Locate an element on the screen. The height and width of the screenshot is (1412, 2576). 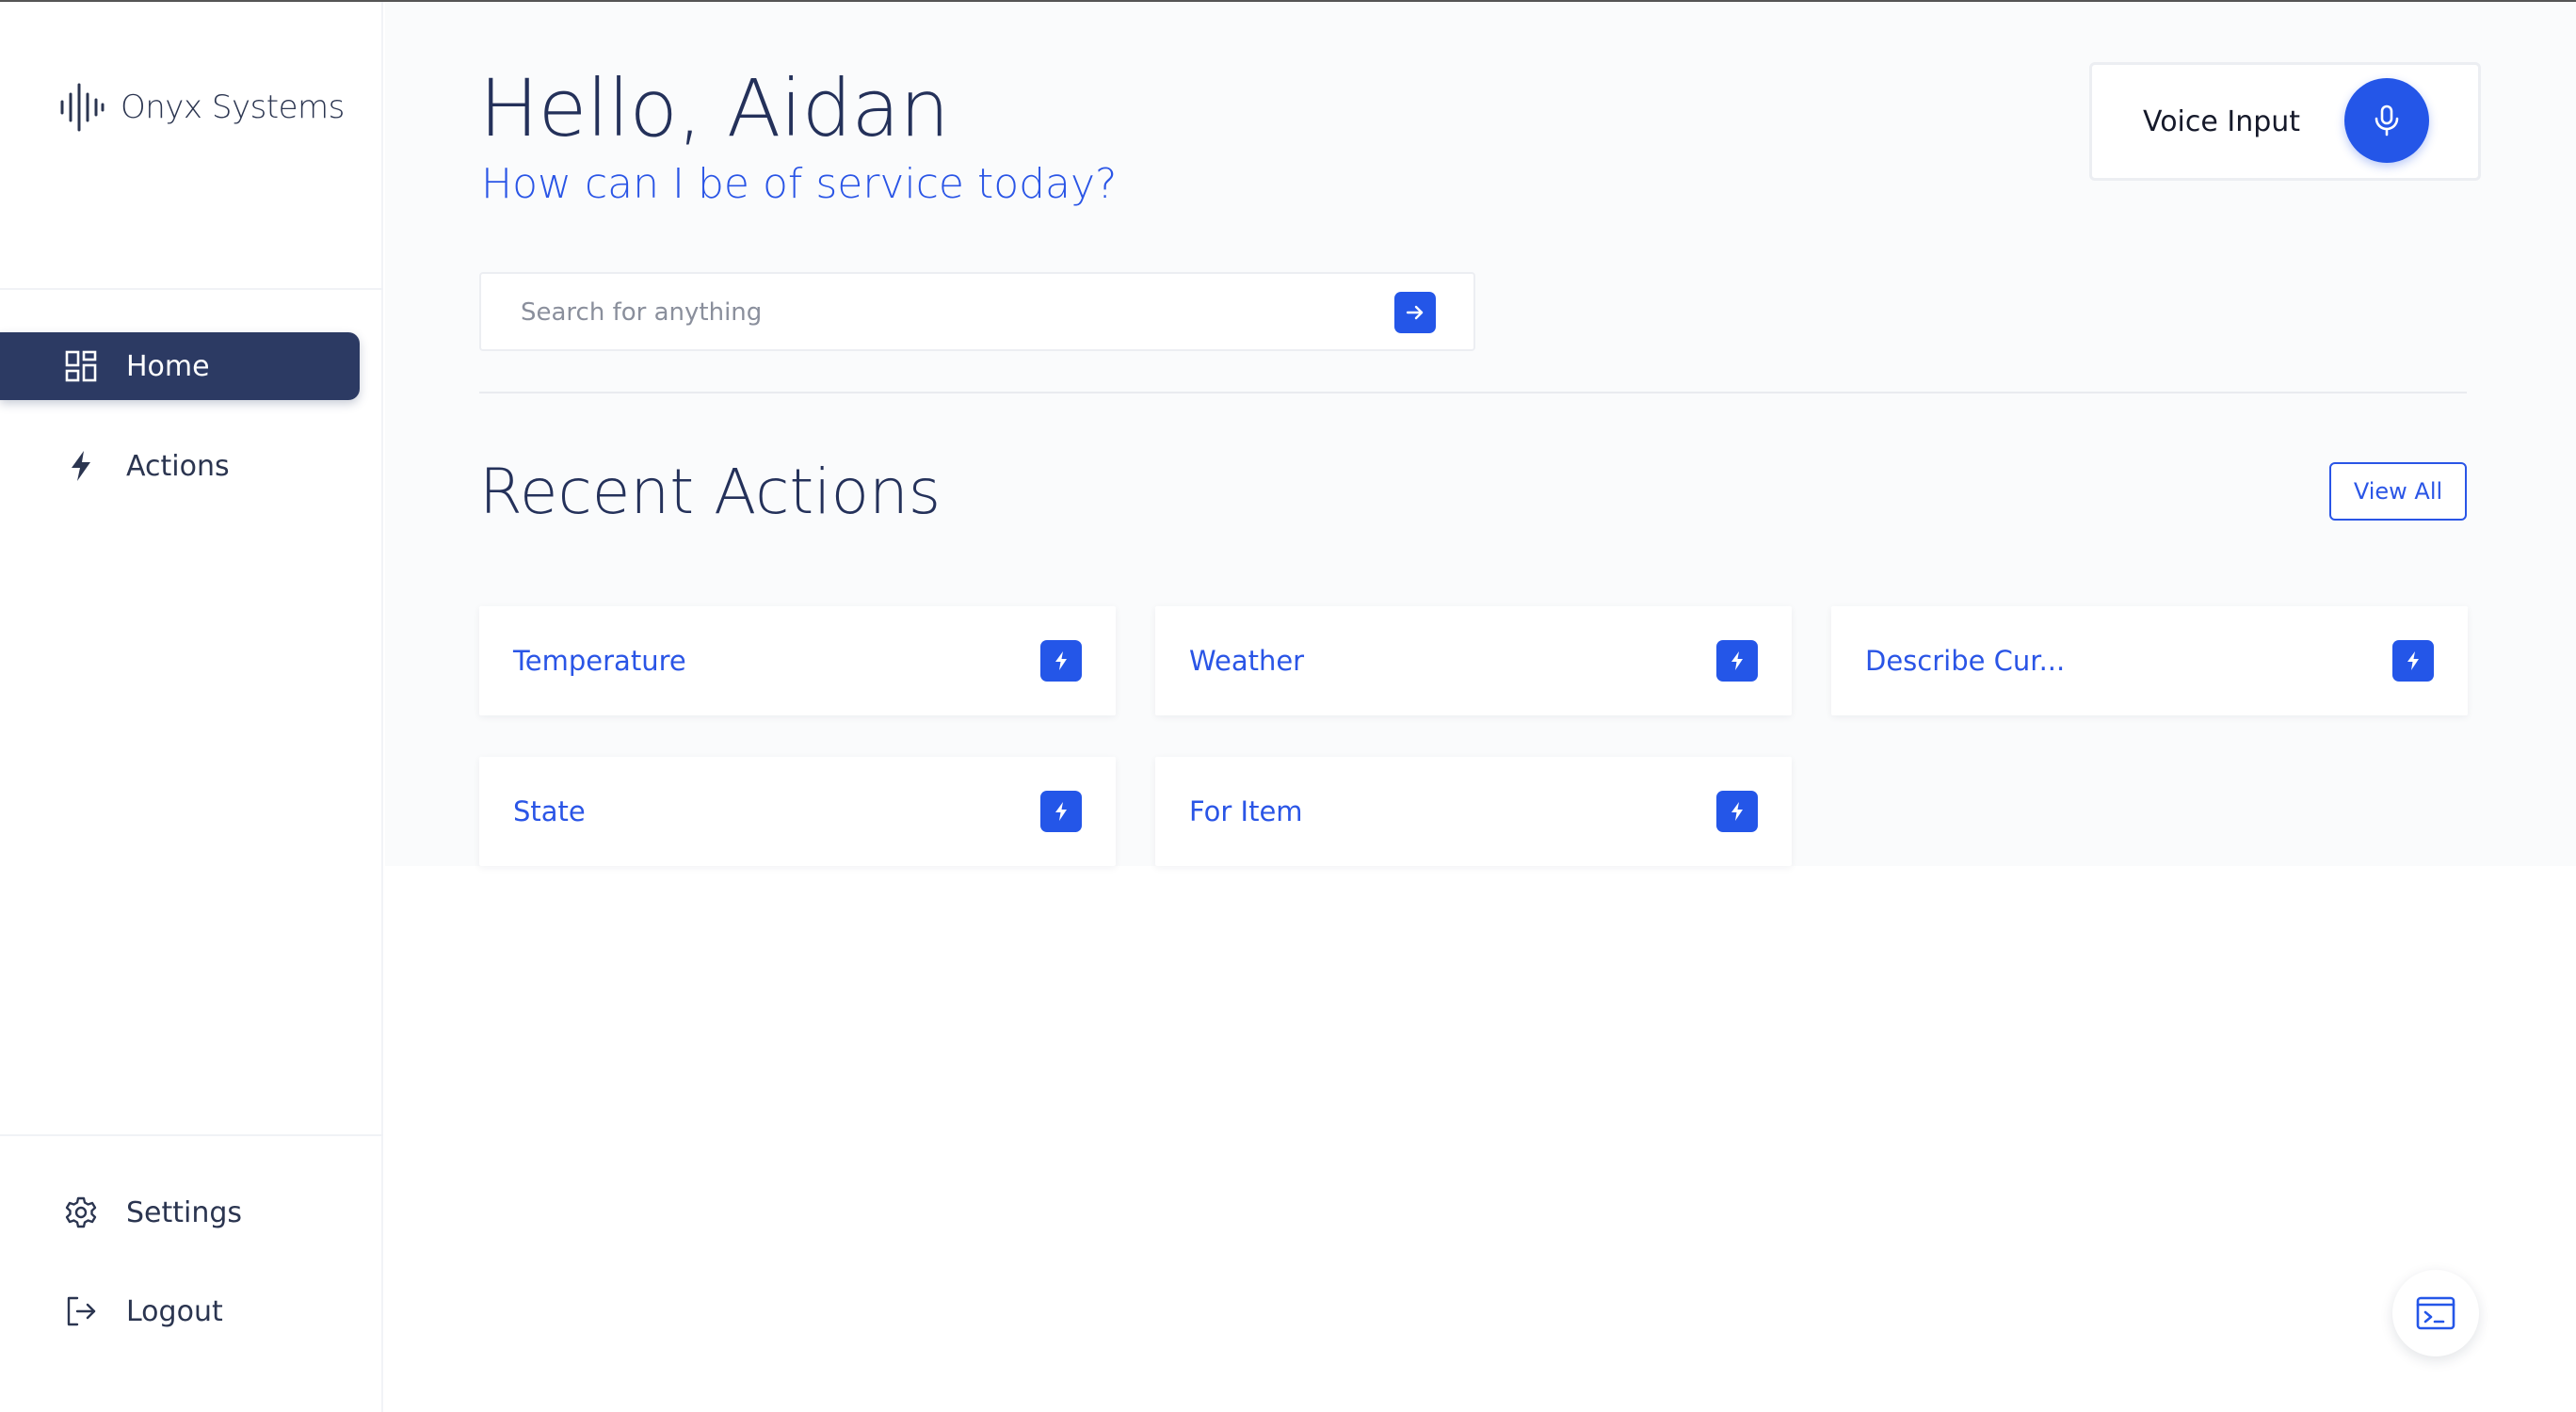
brand-logo: Onyx Systems is located at coordinates (201, 107).